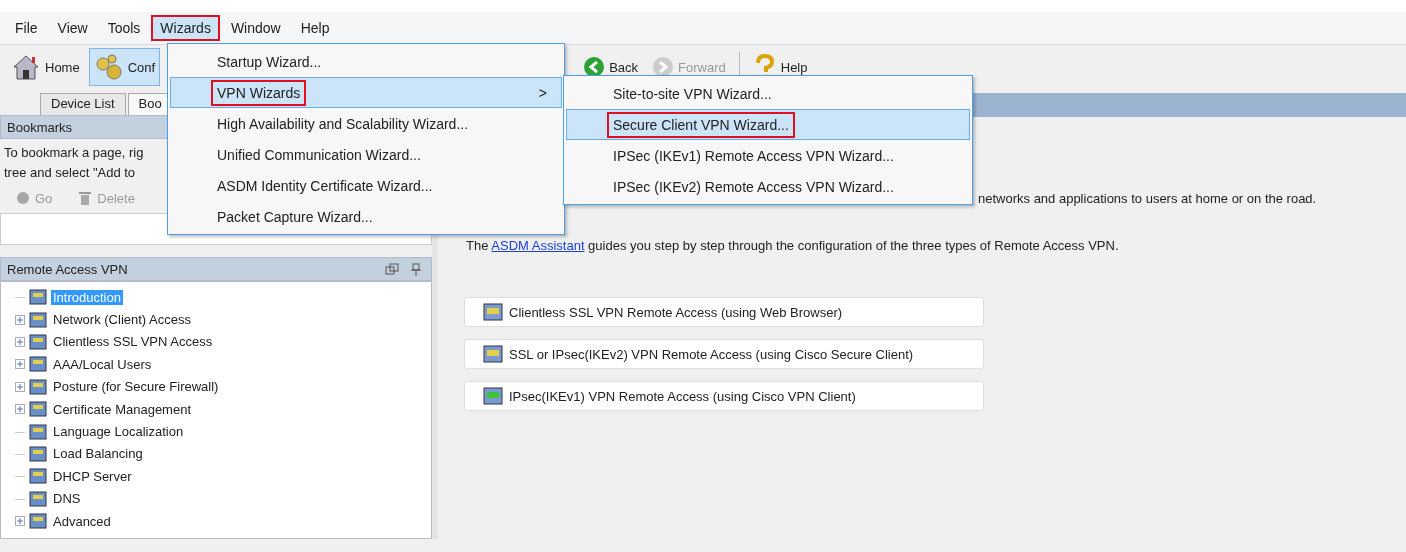  Describe the element at coordinates (26, 28) in the screenshot. I see `menu-item: File` at that location.